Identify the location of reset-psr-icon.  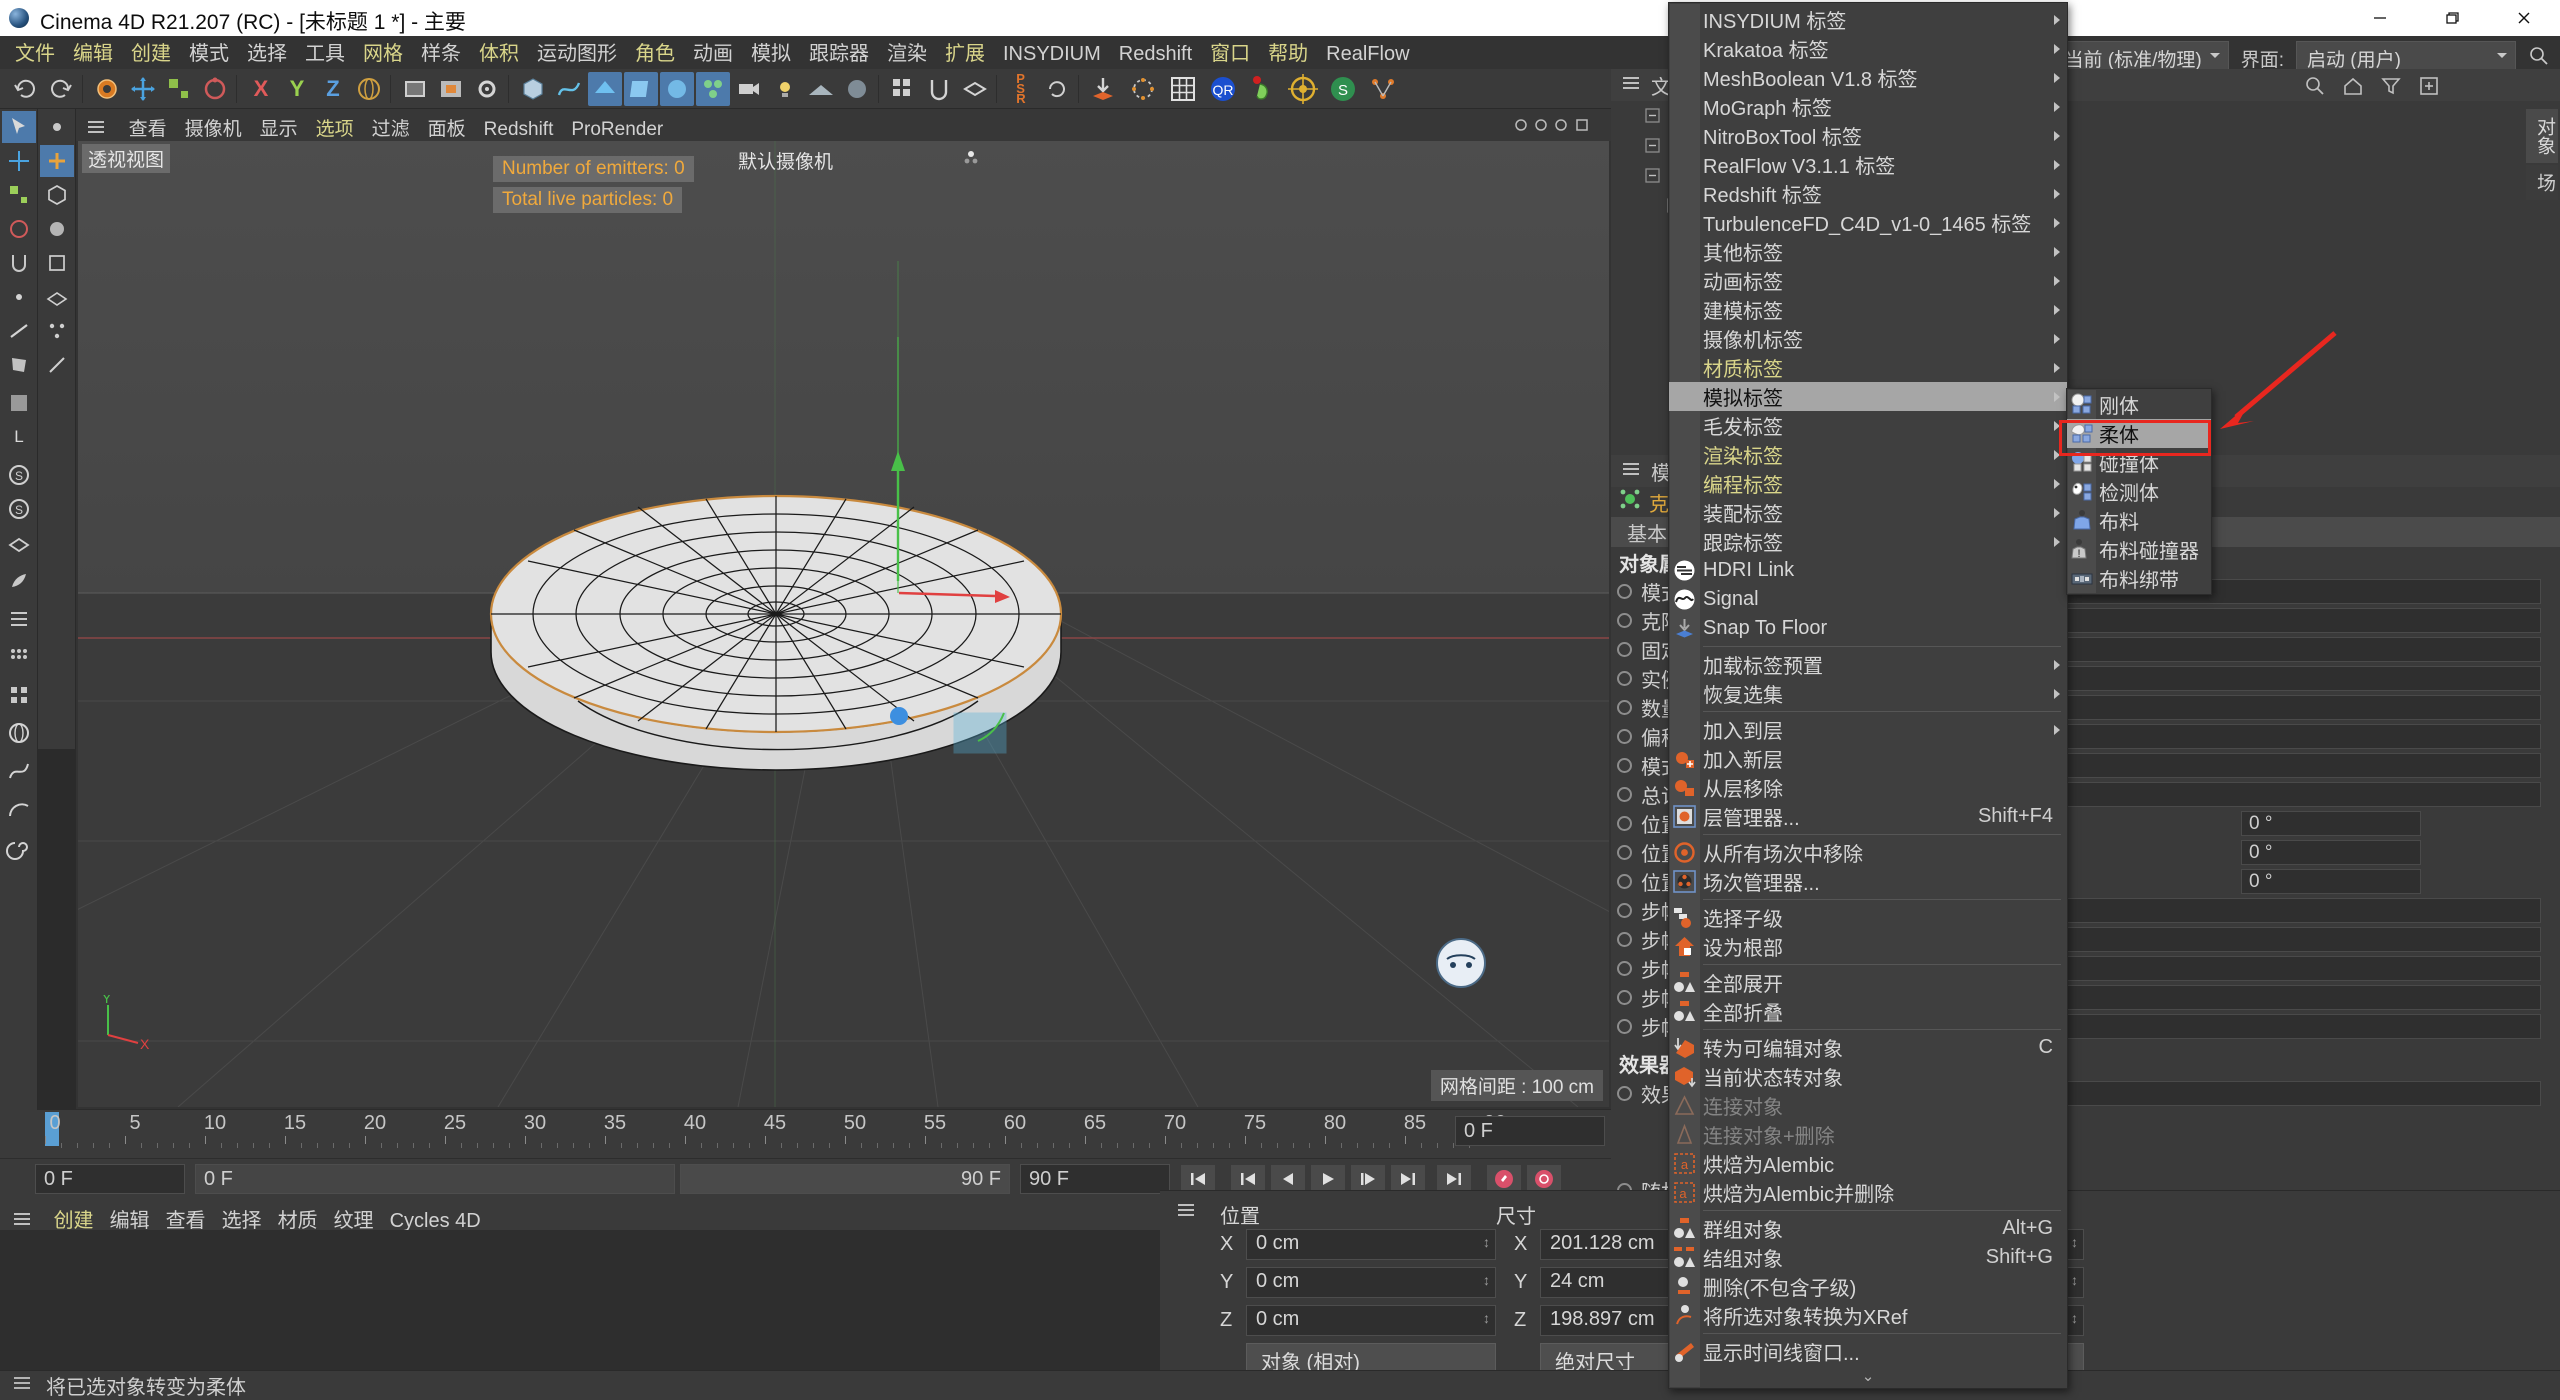
(1057, 89).